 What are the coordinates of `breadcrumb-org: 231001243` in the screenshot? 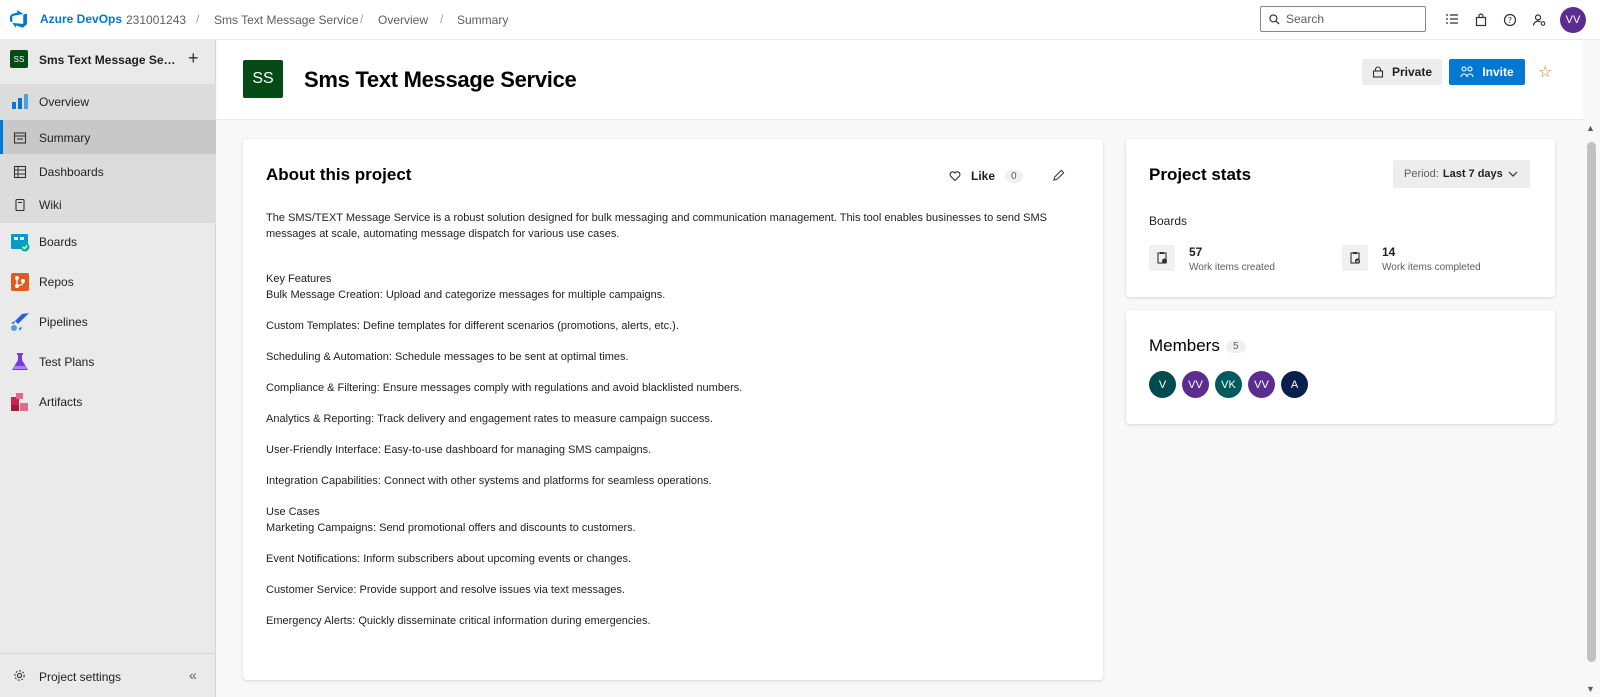 It's located at (156, 20).